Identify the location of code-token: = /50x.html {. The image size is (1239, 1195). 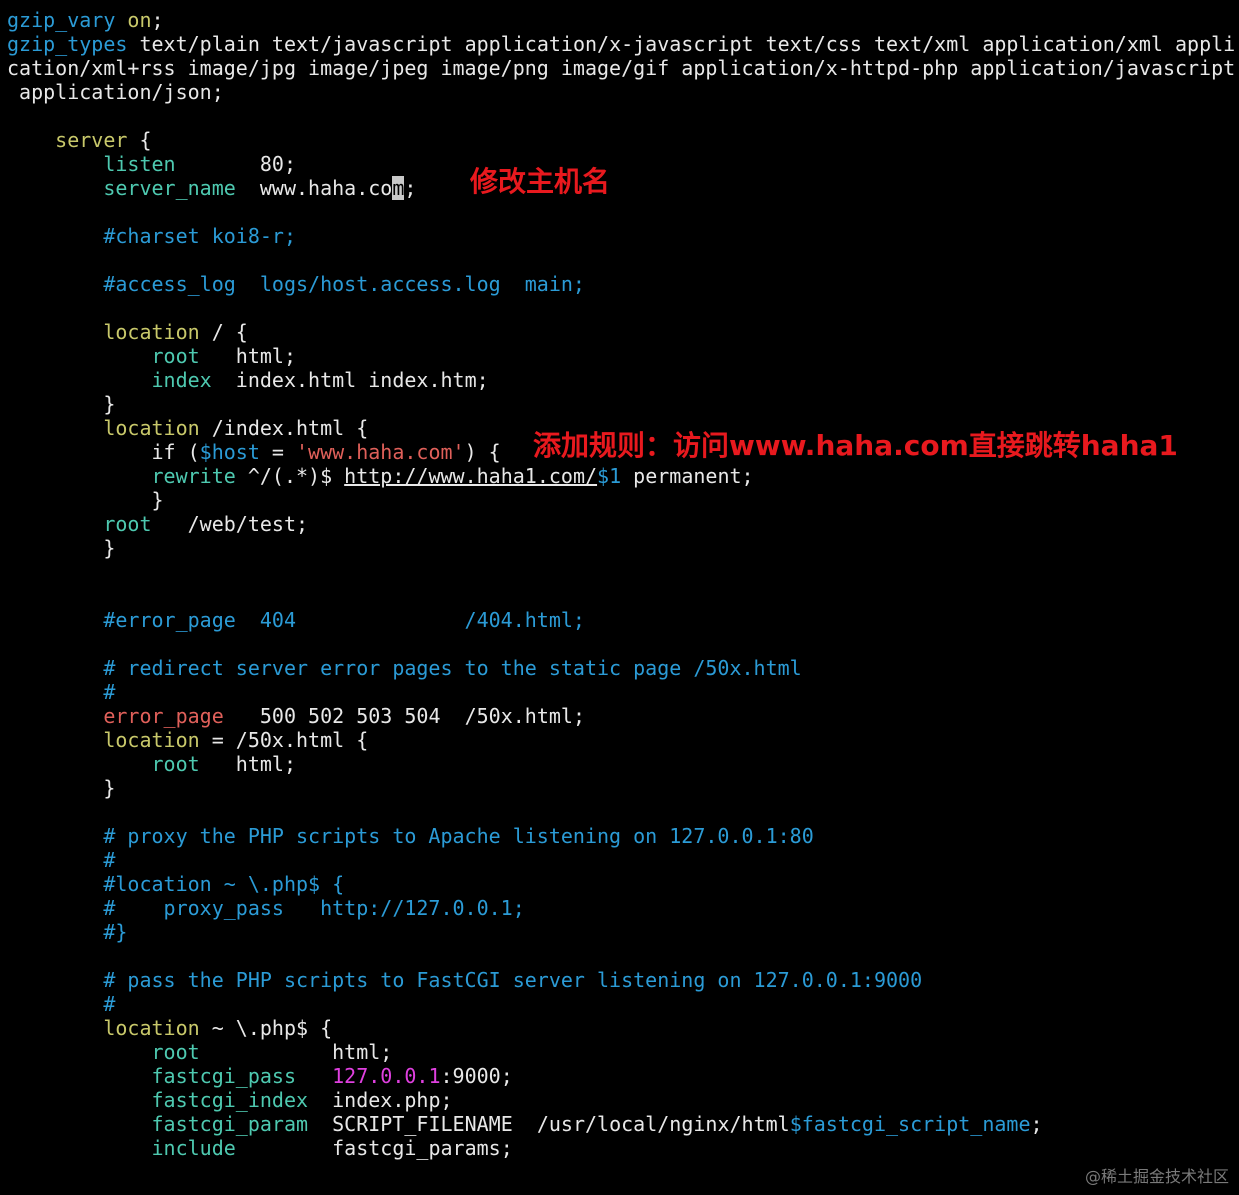
(284, 740).